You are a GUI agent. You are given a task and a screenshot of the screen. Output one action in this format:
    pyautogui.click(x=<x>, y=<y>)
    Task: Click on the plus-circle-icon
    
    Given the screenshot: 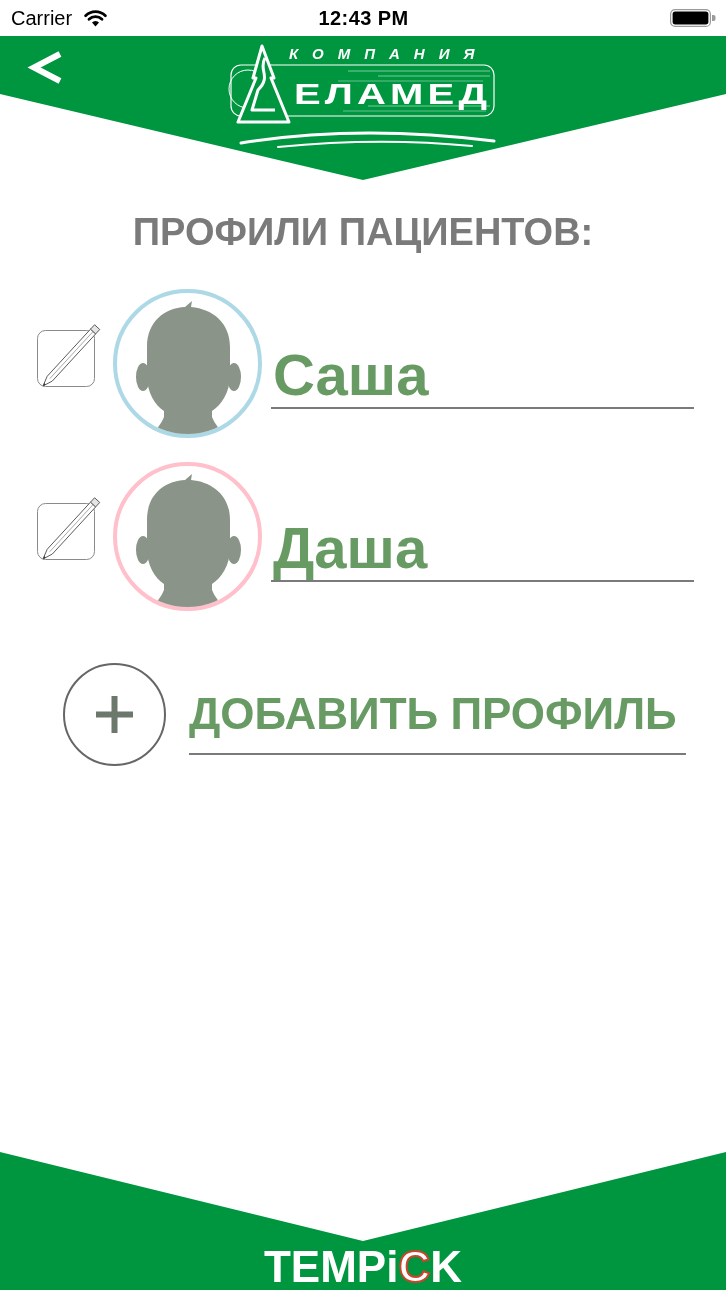 What is the action you would take?
    pyautogui.click(x=114, y=714)
    